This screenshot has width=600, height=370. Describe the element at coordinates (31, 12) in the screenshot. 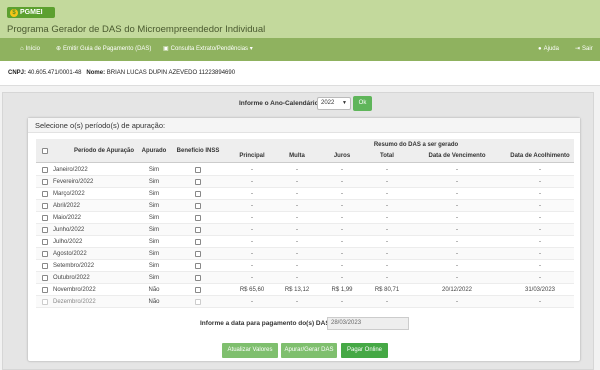

I see `app-logo: $ PGMEI` at that location.